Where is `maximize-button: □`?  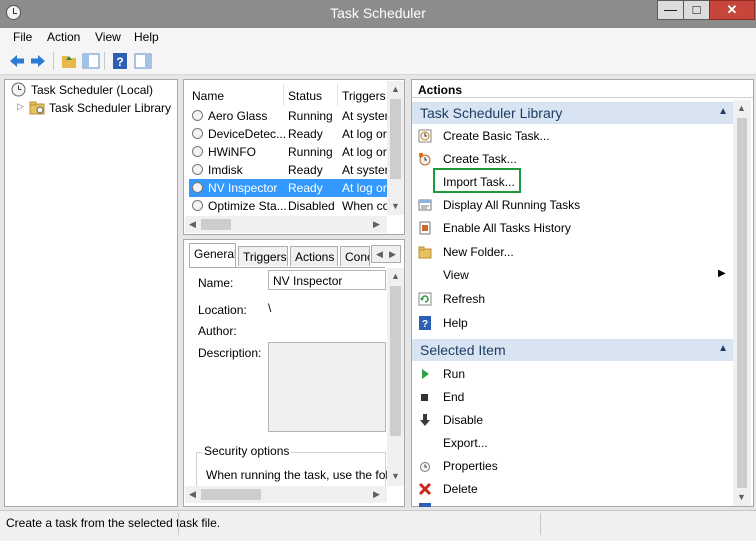
maximize-button: □ is located at coordinates (696, 10).